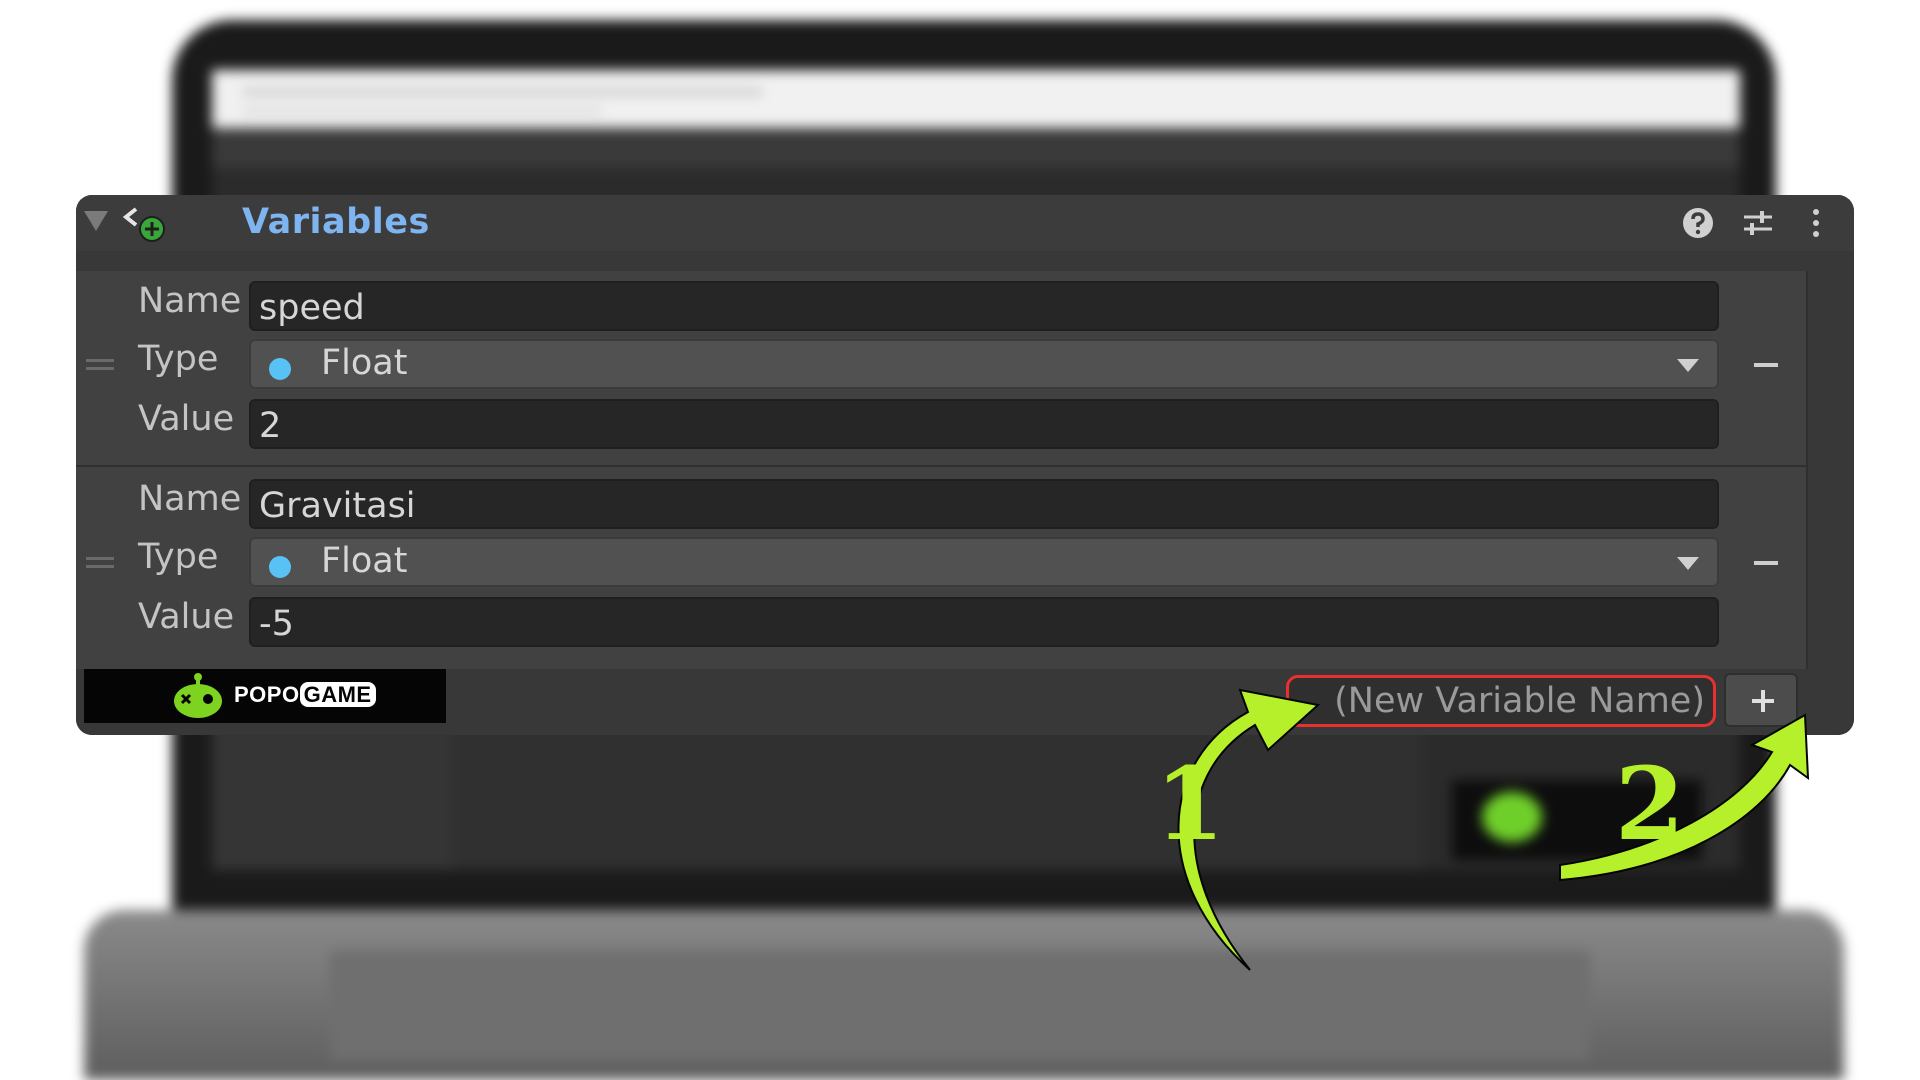  Describe the element at coordinates (1501, 701) in the screenshot. I see `new-variable-name-input: (New Variable Name)` at that location.